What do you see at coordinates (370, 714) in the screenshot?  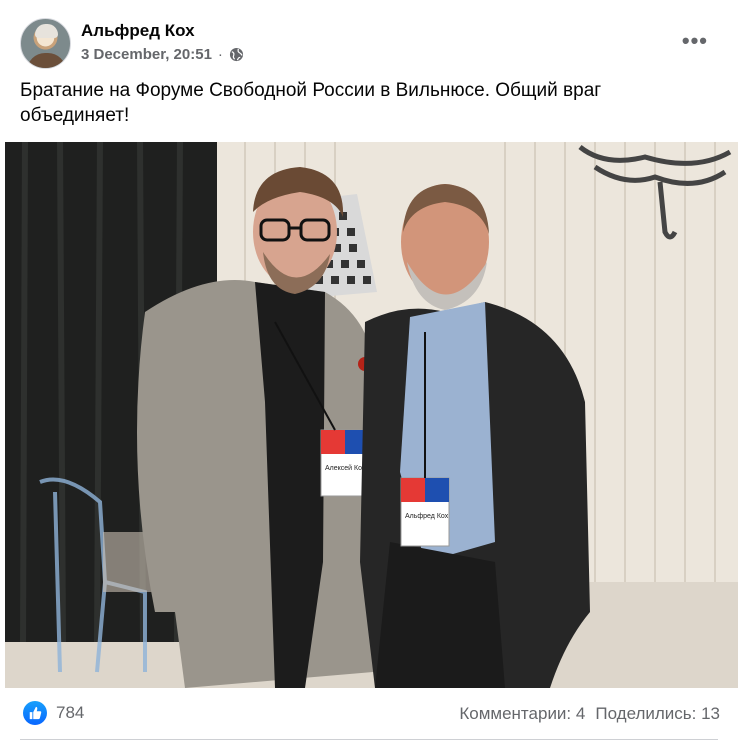 I see `post-footer: 784 Комментарии: 4 Поделились: 13` at bounding box center [370, 714].